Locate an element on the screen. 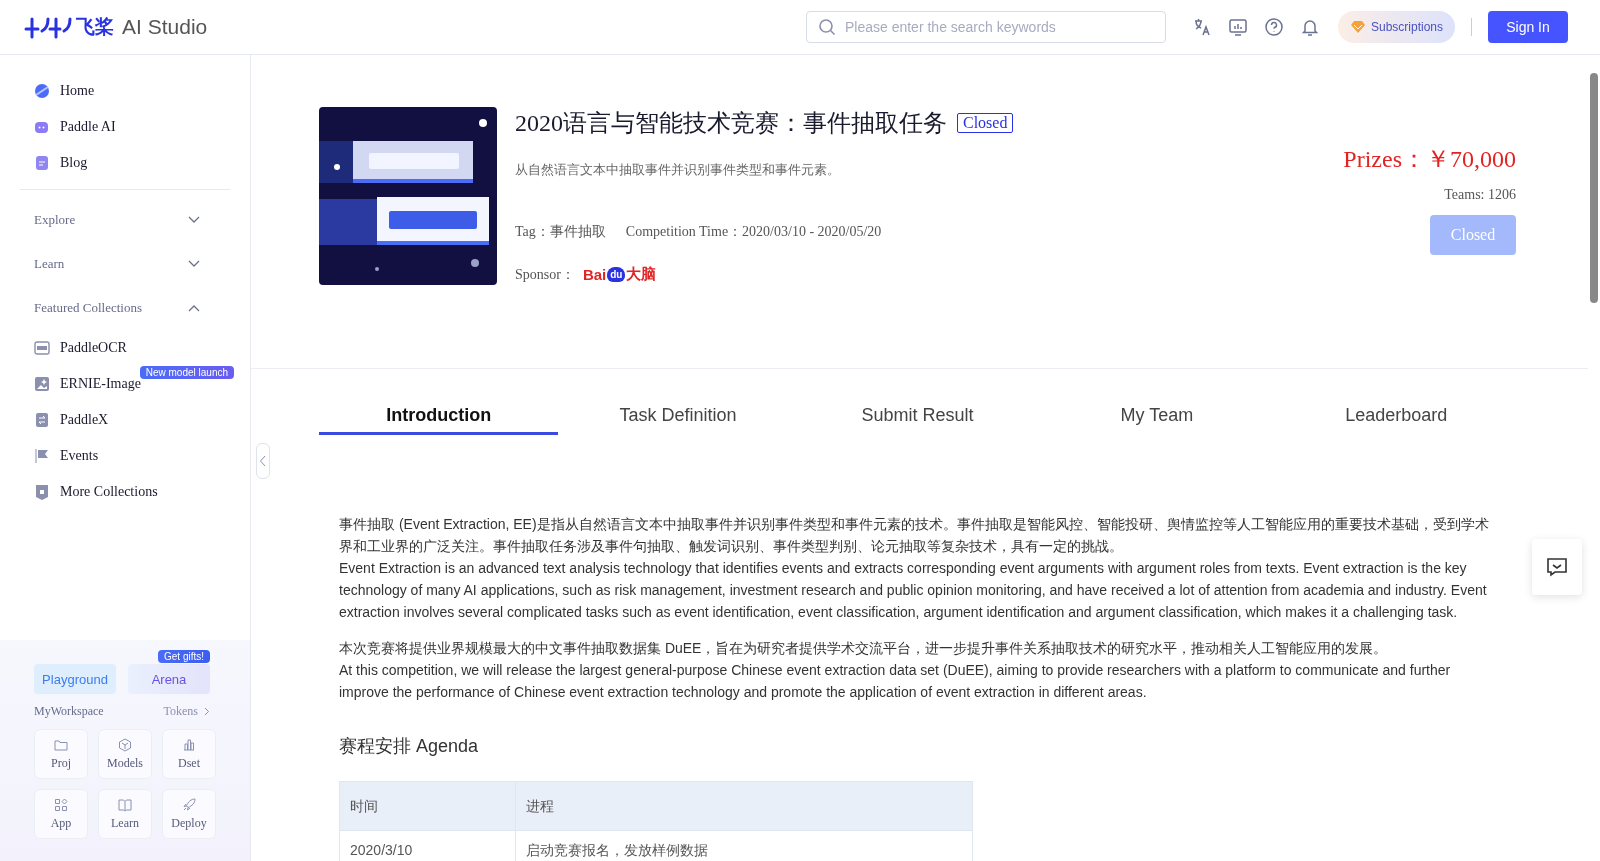 Image resolution: width=1600 pixels, height=861 pixels. section-header: Learn is located at coordinates (125, 264).